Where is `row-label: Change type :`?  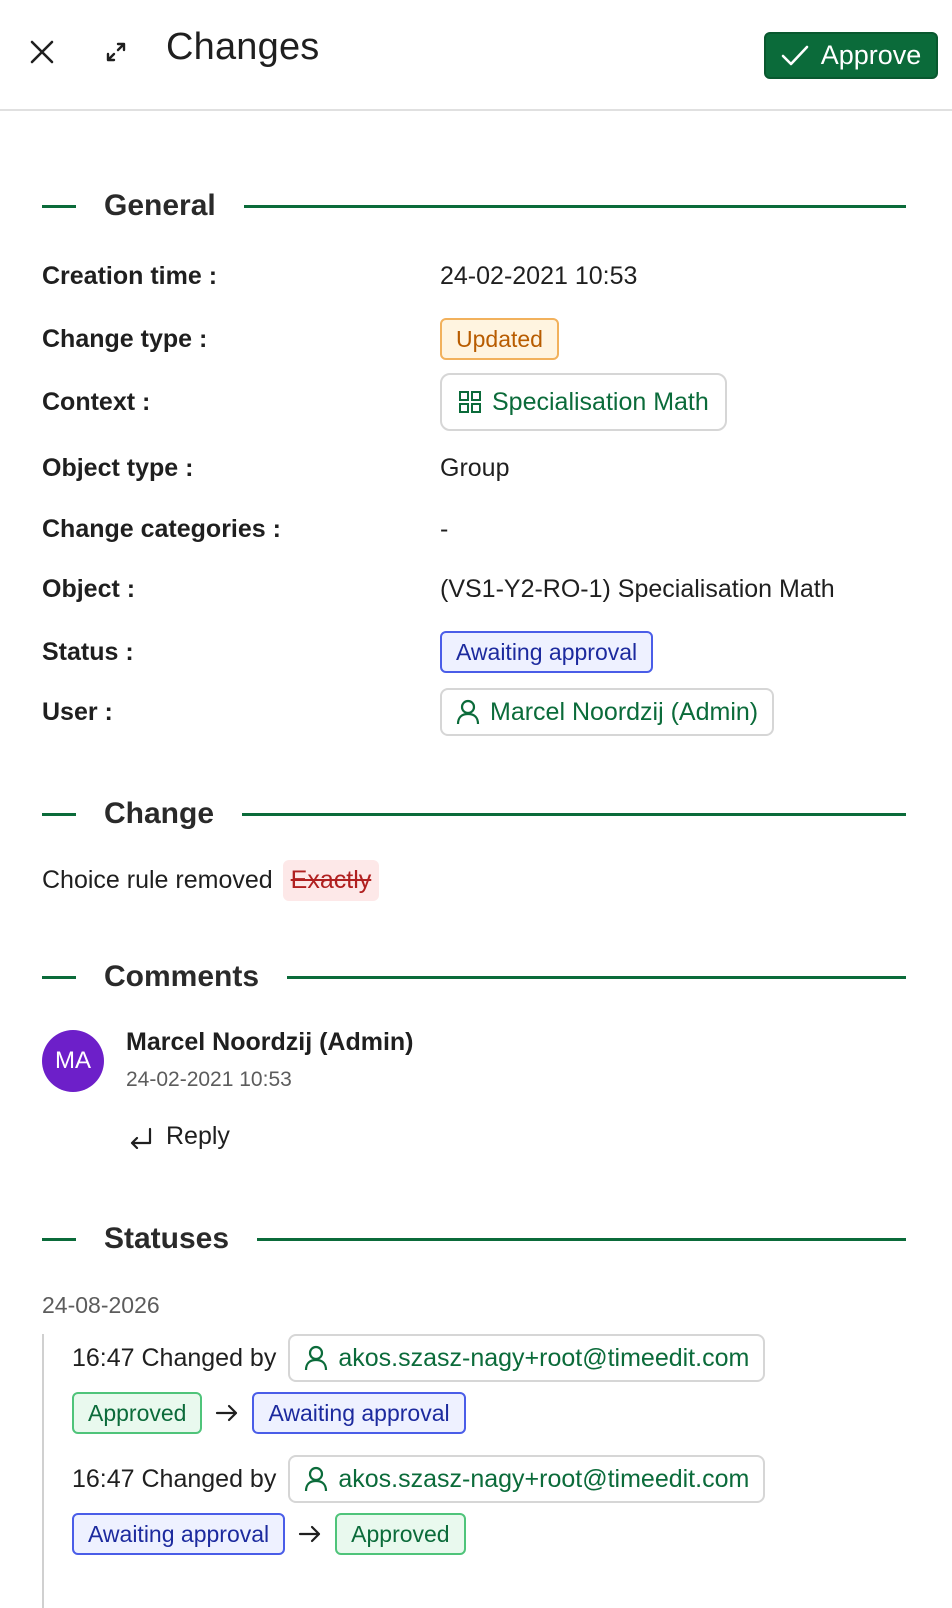
row-label: Change type : is located at coordinates (125, 338).